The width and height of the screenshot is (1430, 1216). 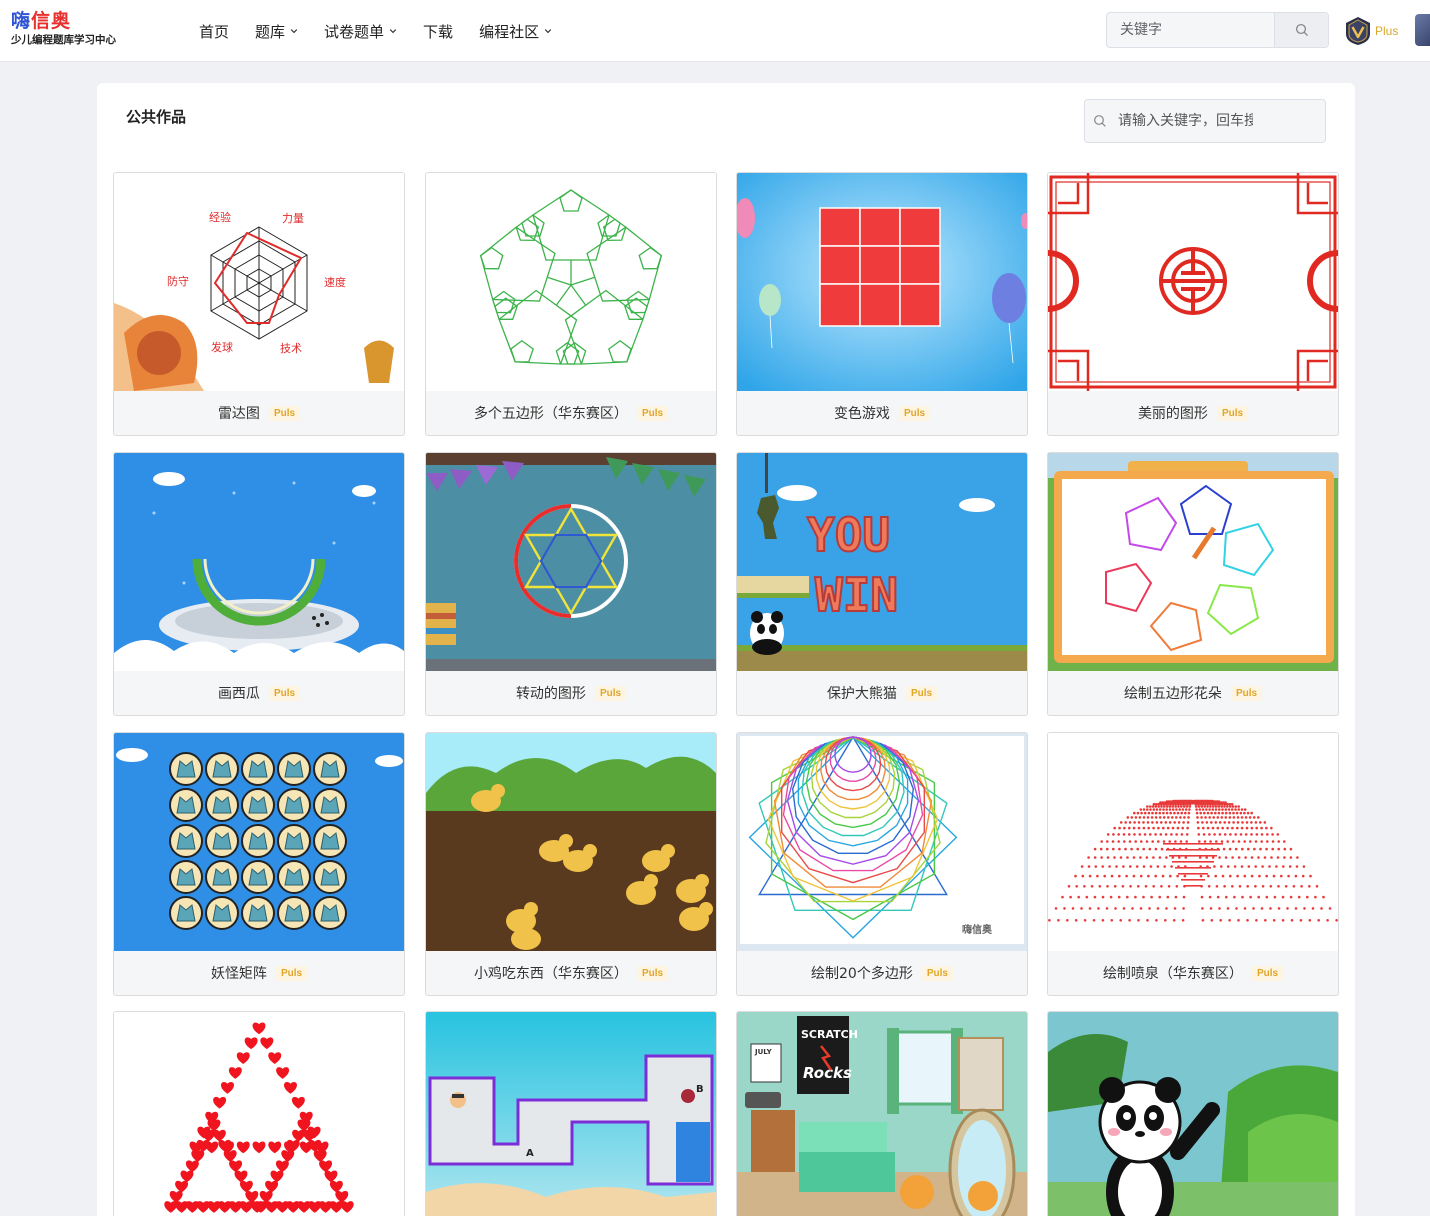 I want to click on site-logo: 嗨信奥 少儿编程题库学习中心, so click(x=76, y=31).